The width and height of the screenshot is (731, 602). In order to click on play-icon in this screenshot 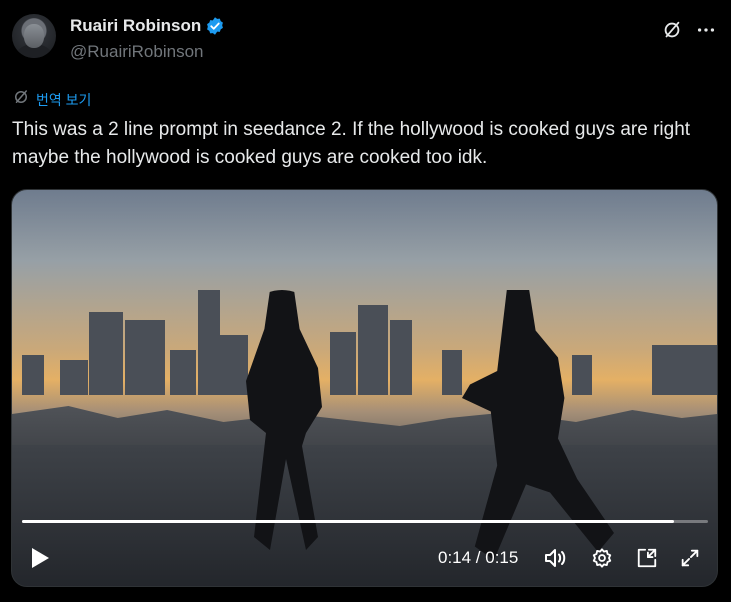, I will do `click(40, 558)`.